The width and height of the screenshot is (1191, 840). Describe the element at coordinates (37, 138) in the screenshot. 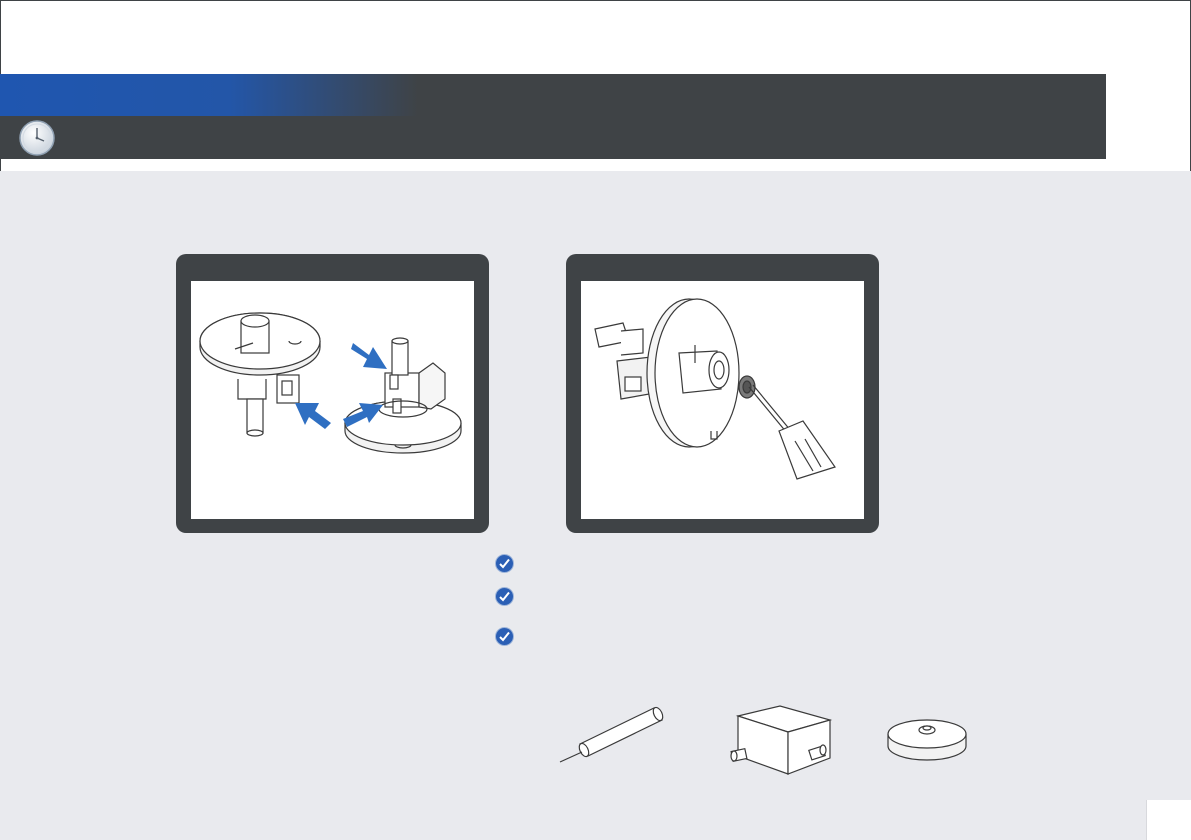

I see `clock-icon` at that location.